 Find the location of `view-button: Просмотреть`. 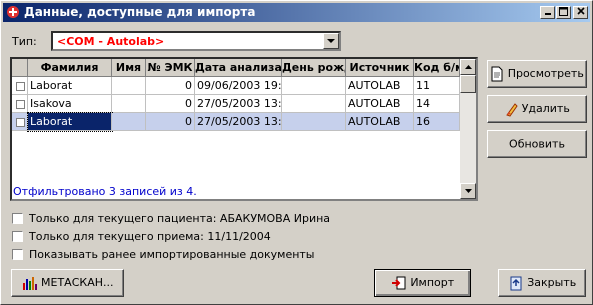

view-button: Просмотреть is located at coordinates (537, 74).